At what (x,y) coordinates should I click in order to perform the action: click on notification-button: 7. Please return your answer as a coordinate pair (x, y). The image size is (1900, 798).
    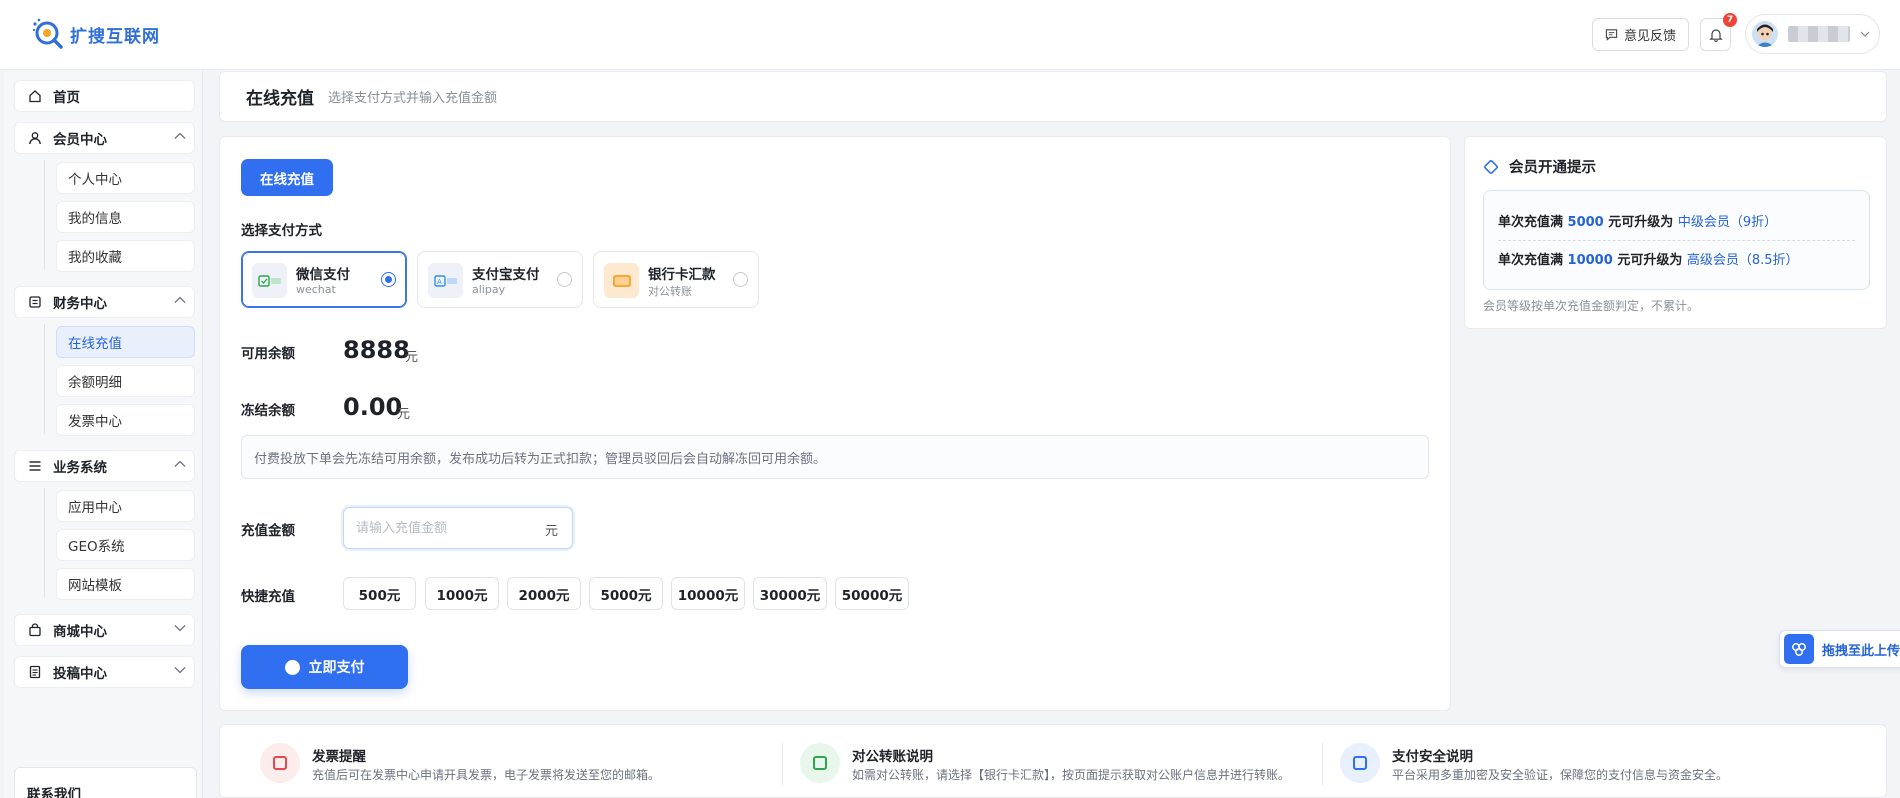
    Looking at the image, I should click on (1718, 32).